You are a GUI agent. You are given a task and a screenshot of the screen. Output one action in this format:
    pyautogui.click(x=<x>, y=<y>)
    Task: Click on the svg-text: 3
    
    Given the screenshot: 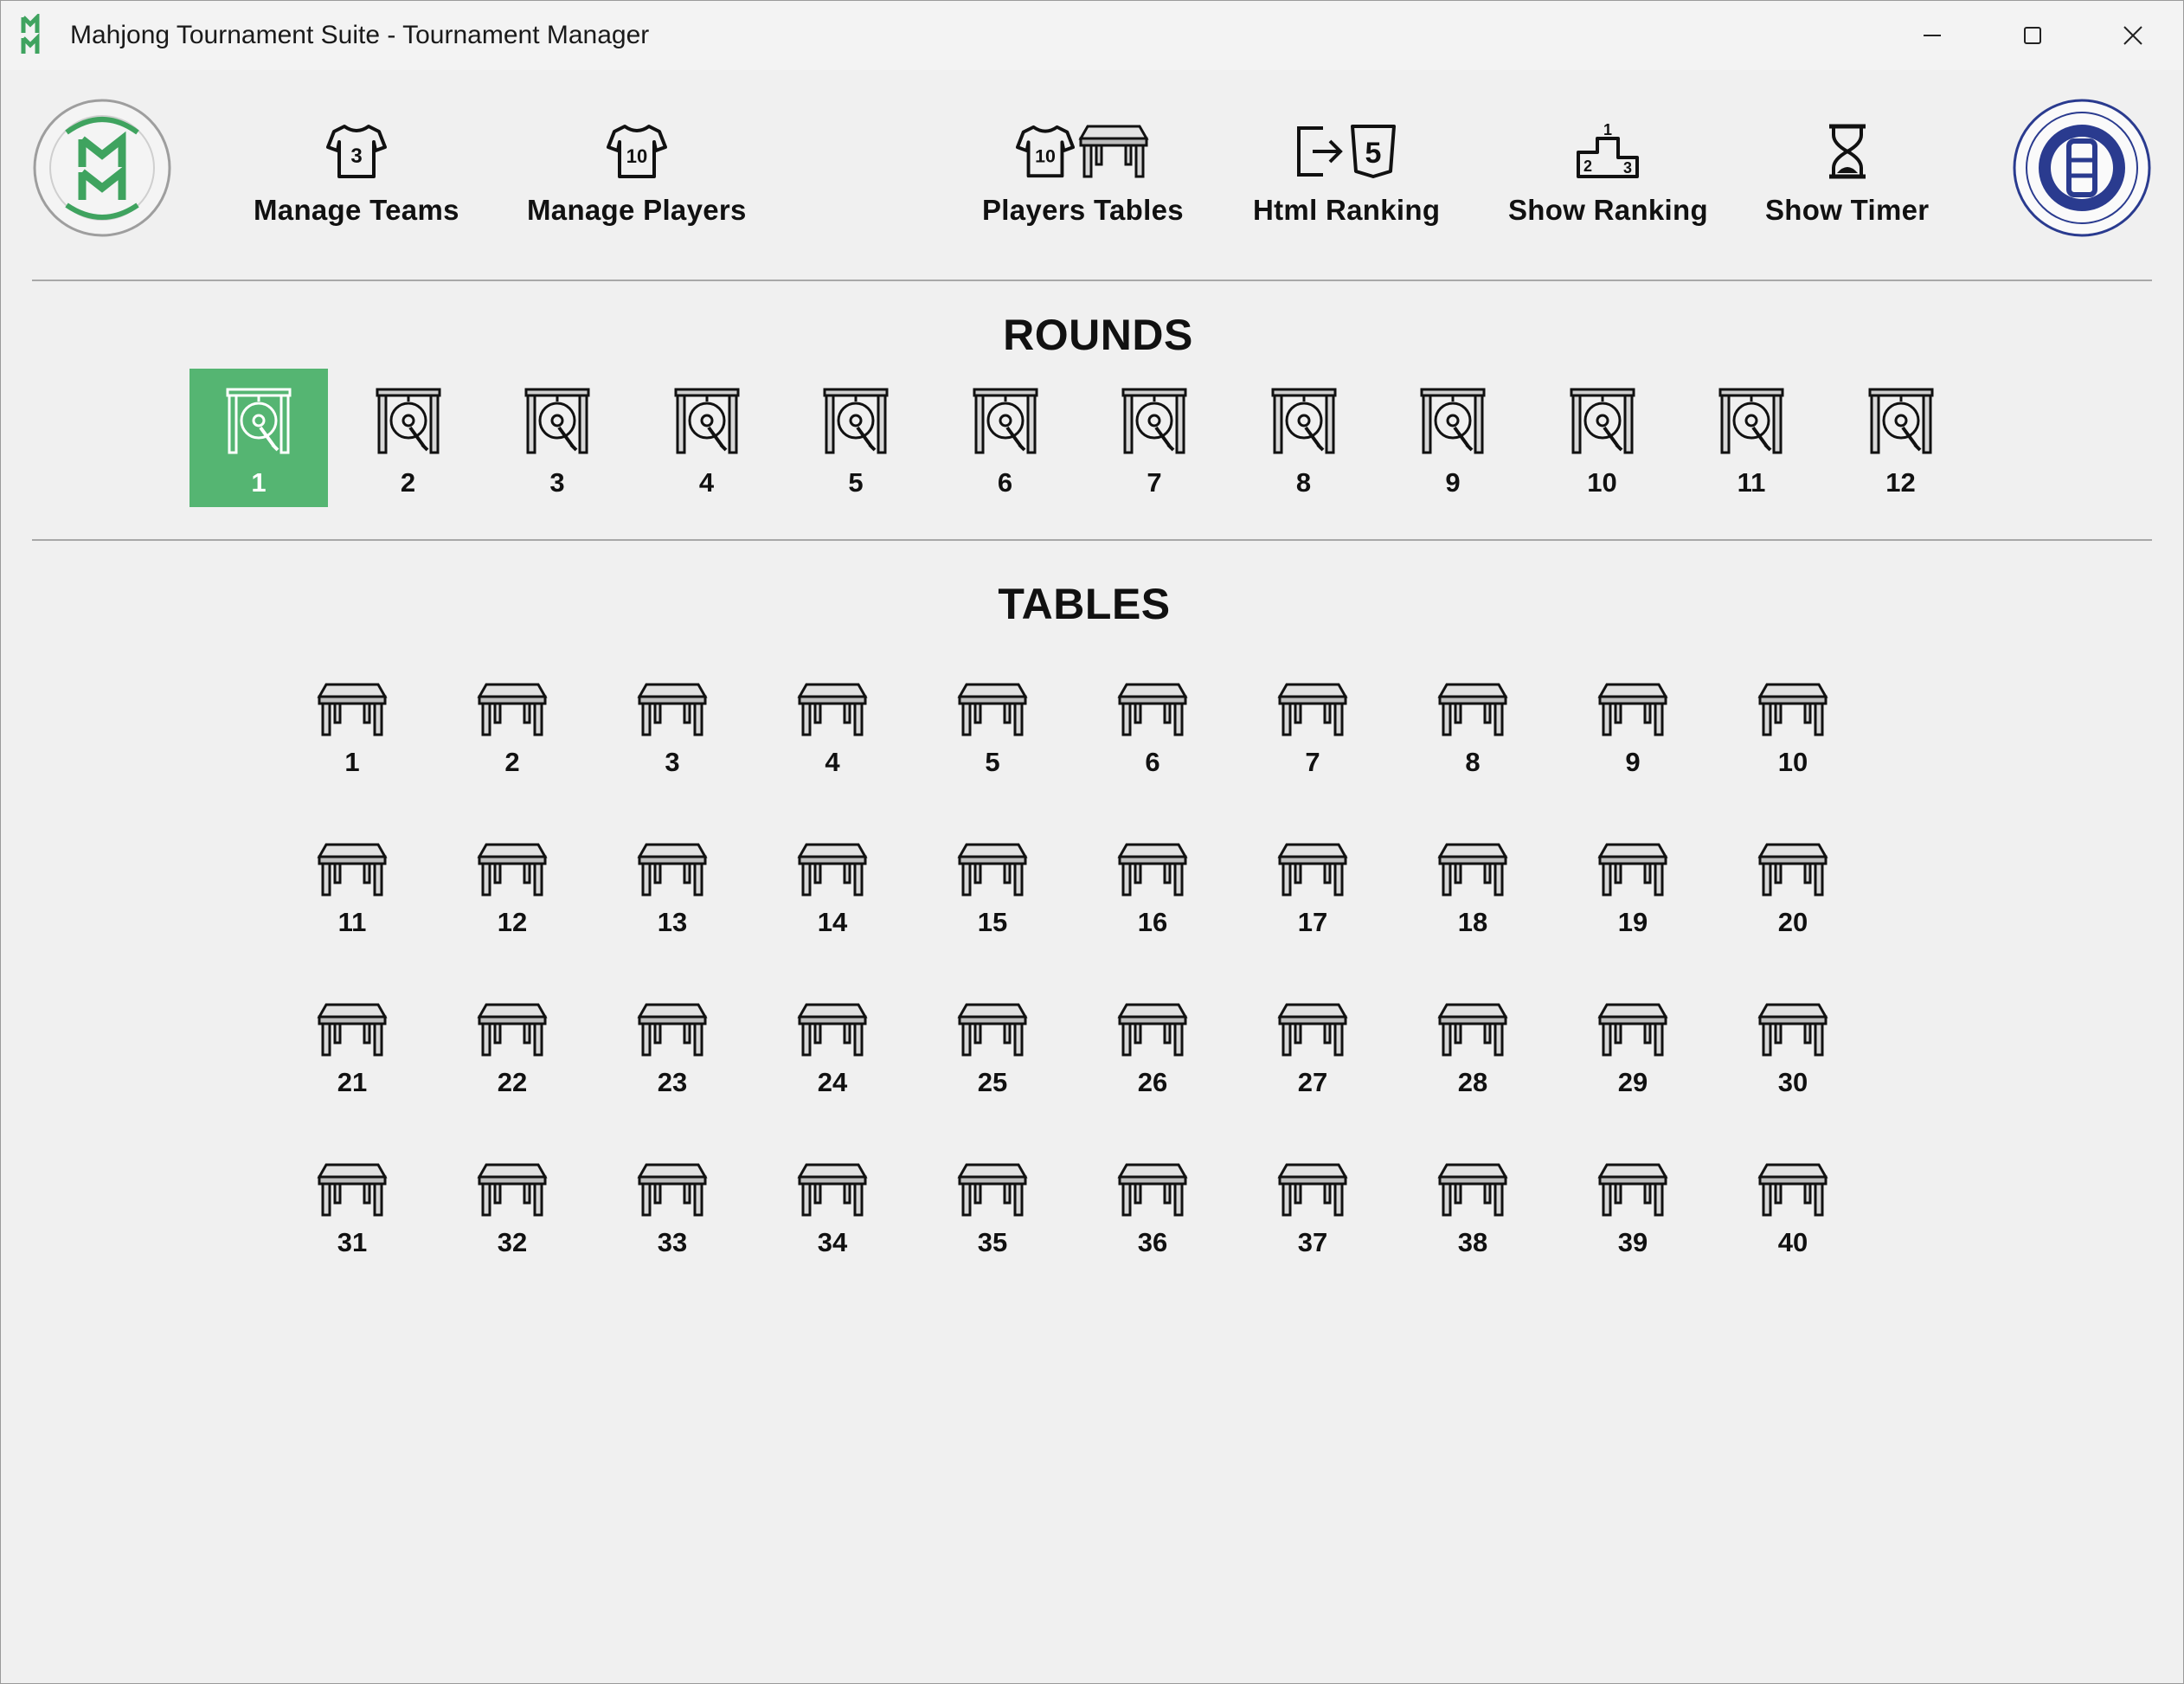 What is the action you would take?
    pyautogui.click(x=1627, y=168)
    